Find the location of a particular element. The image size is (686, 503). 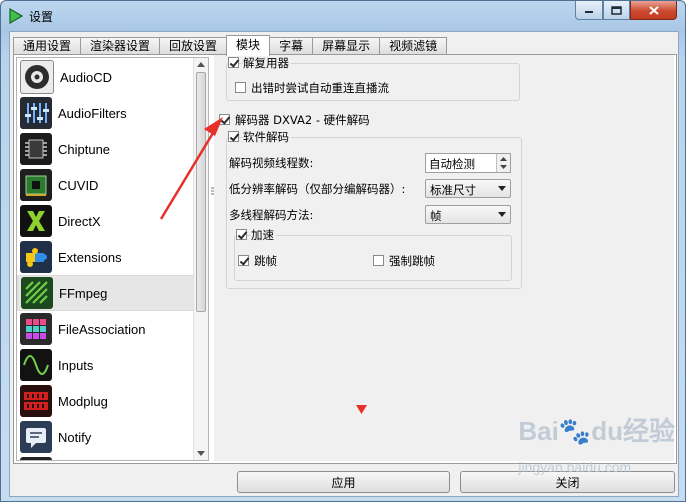

watermark-url: jingyan.baidu.com is located at coordinates (575, 467).